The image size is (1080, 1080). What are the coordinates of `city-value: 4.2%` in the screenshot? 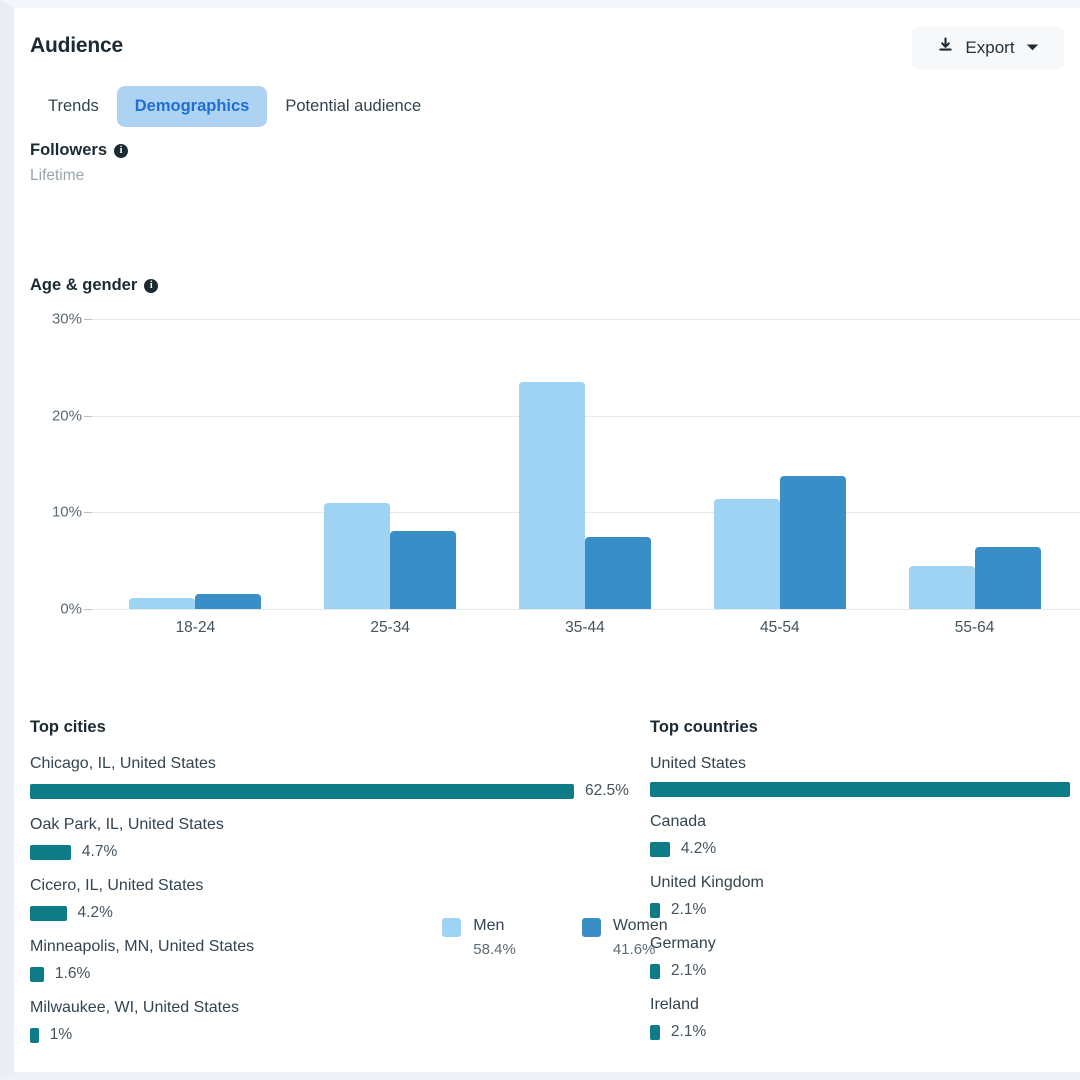 It's located at (95, 912).